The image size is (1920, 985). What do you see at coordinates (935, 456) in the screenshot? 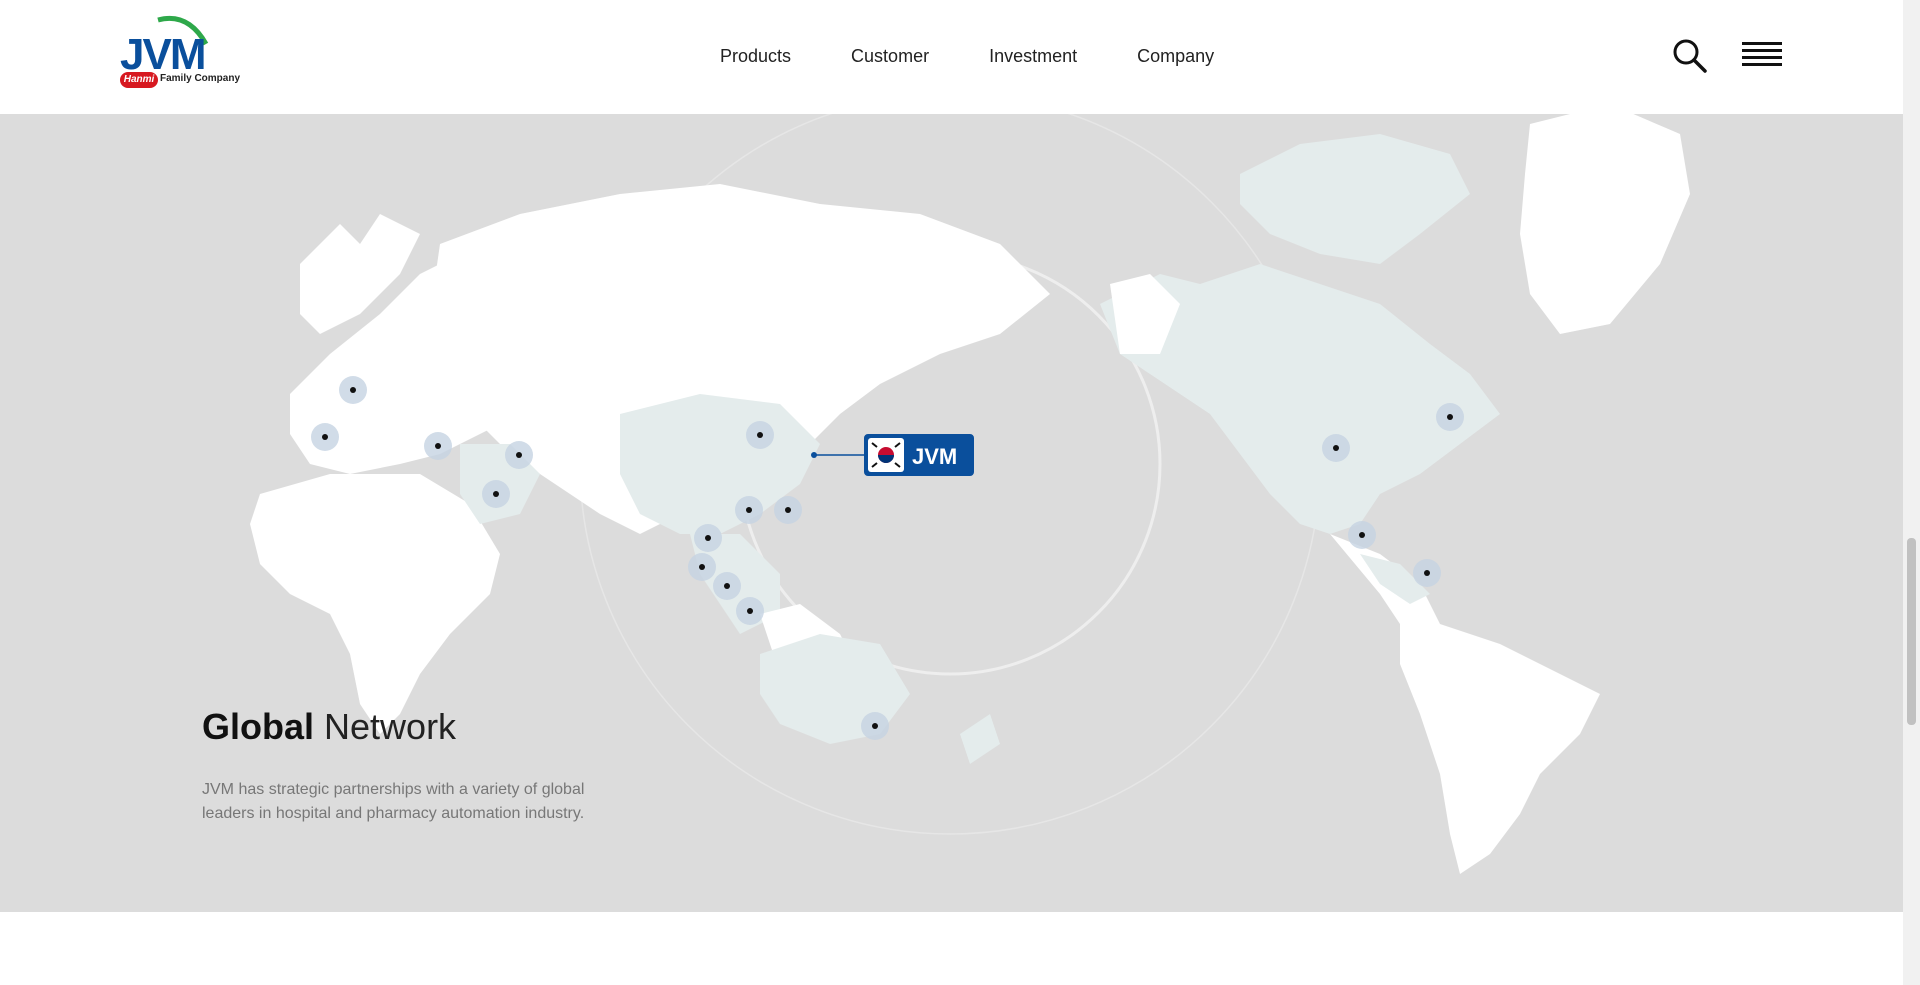
I see `hq-badge-label: JVM` at bounding box center [935, 456].